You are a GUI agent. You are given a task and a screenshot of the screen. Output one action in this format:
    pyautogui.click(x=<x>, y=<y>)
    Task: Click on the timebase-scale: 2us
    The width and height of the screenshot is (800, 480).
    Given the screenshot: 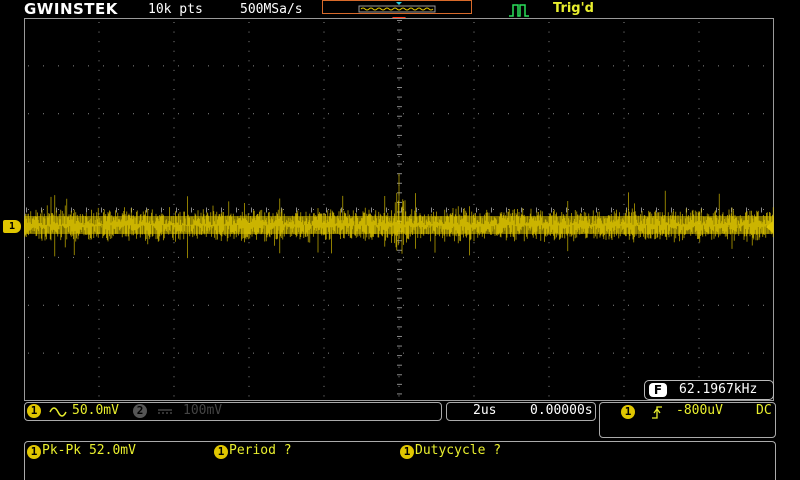 What is the action you would take?
    pyautogui.click(x=485, y=410)
    